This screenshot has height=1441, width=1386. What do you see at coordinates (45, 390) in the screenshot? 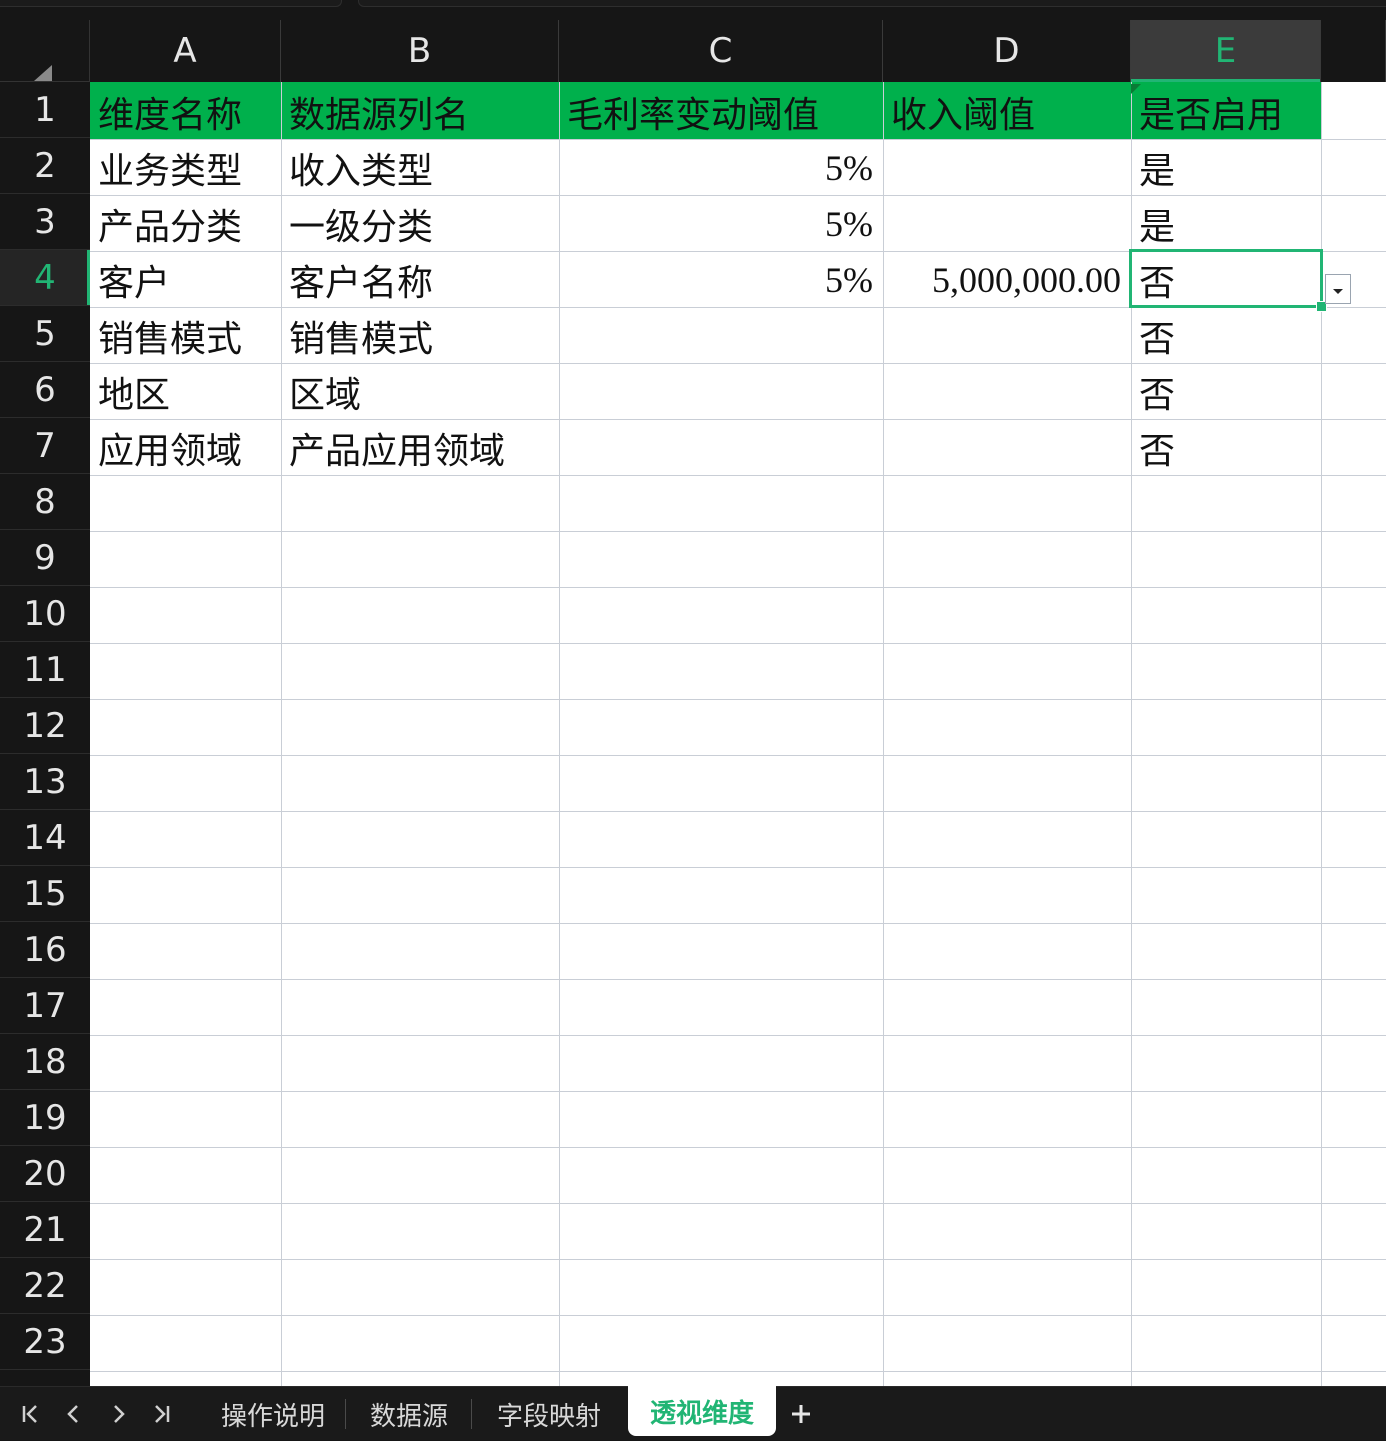
I see `row-header-6: 6` at bounding box center [45, 390].